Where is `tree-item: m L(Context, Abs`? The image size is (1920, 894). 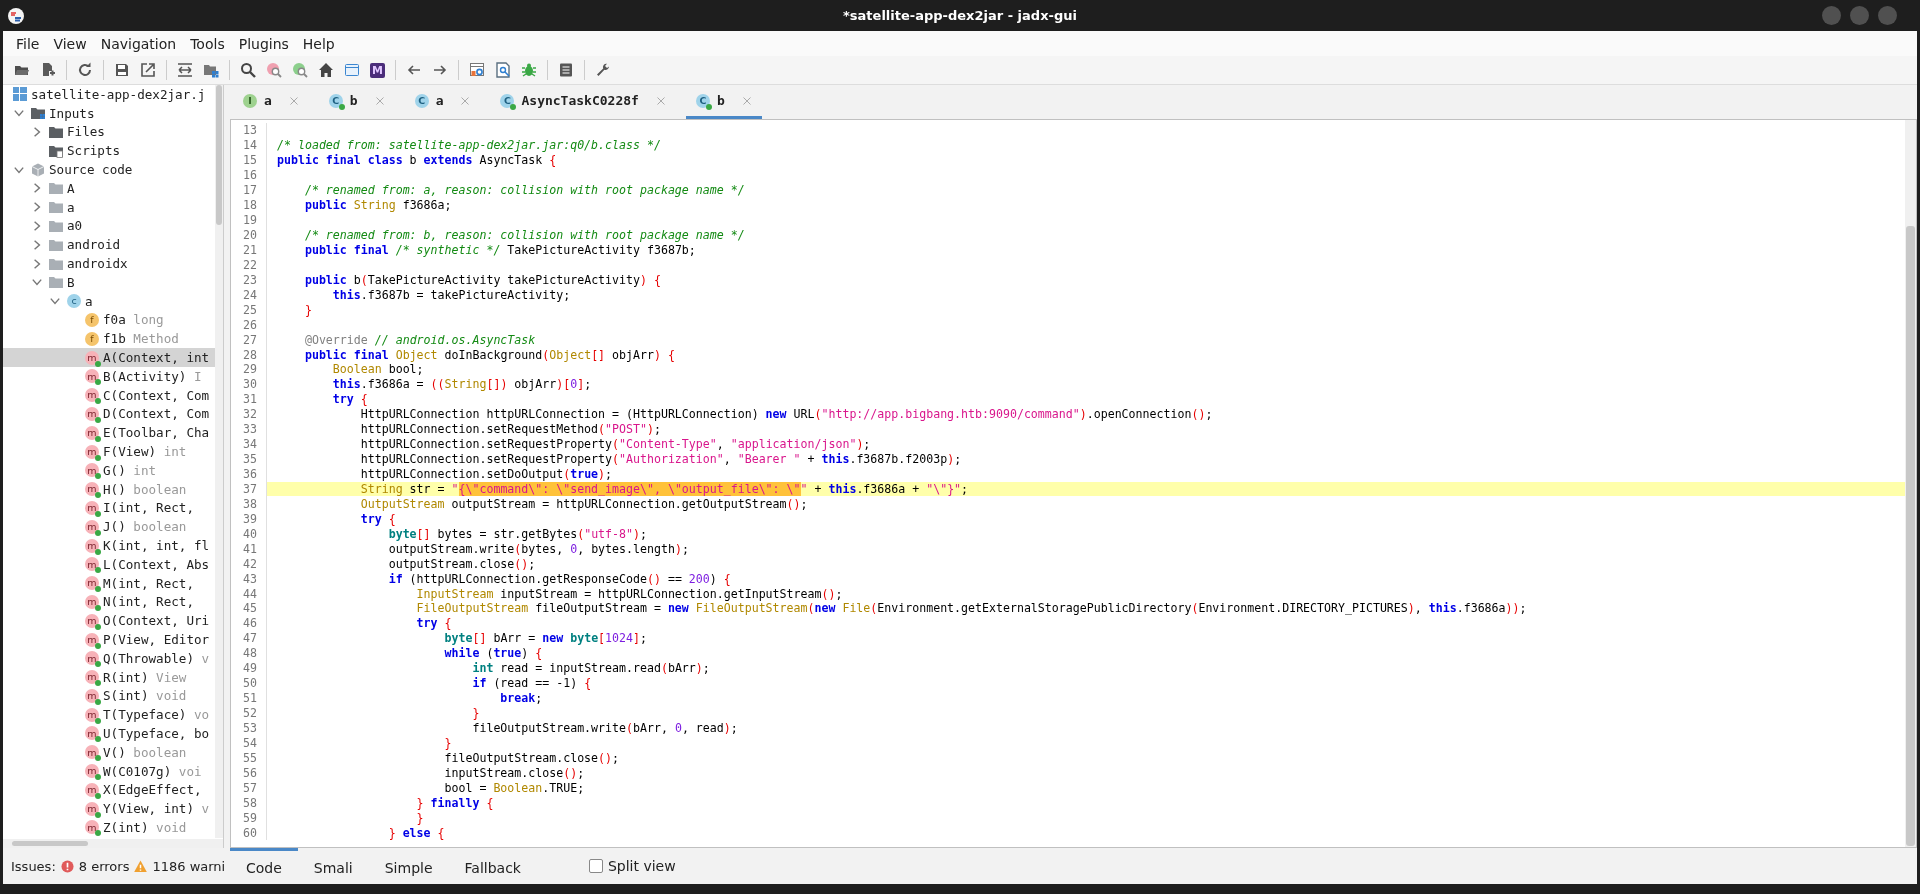 tree-item: m L(Context, Abs is located at coordinates (109, 564).